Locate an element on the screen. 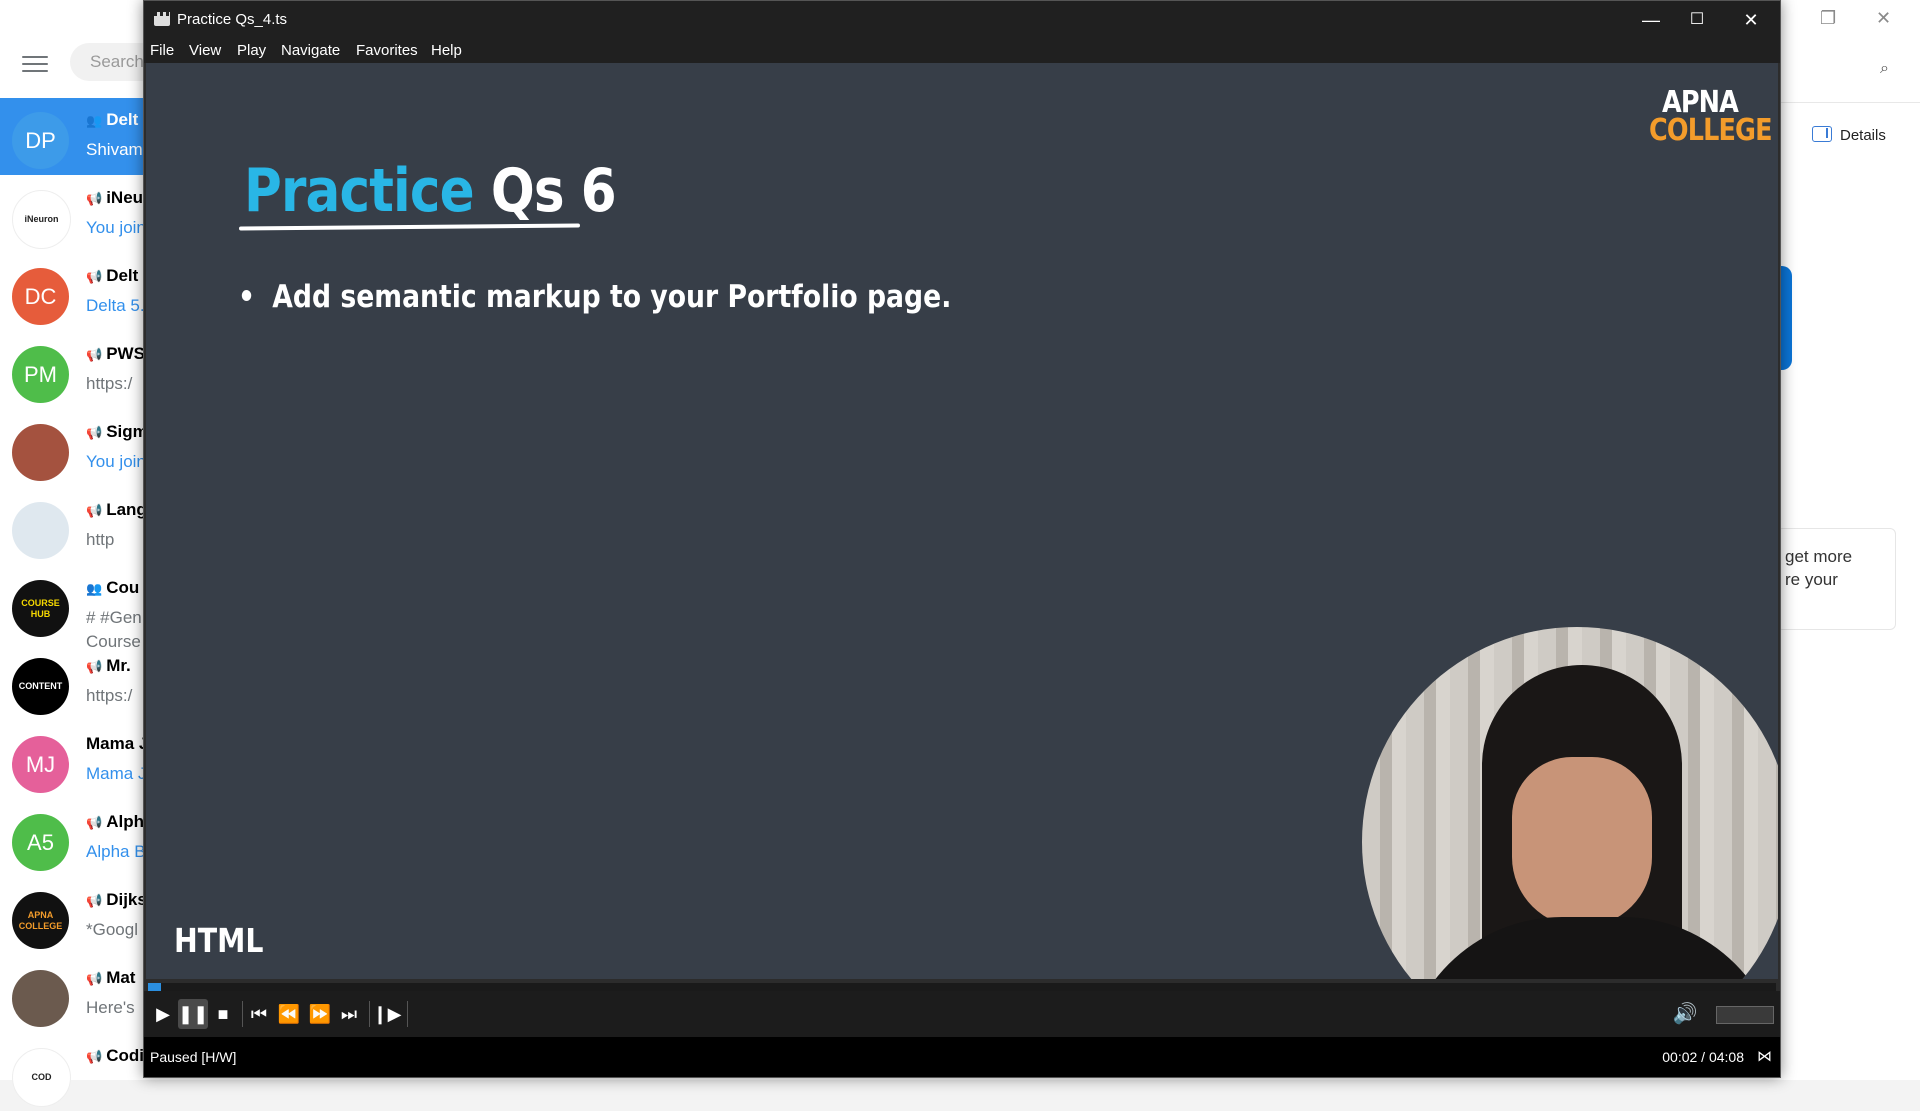 The width and height of the screenshot is (1920, 1111). chat-list-item: CONTENT 📢 Mr. https:/ is located at coordinates (72, 682).